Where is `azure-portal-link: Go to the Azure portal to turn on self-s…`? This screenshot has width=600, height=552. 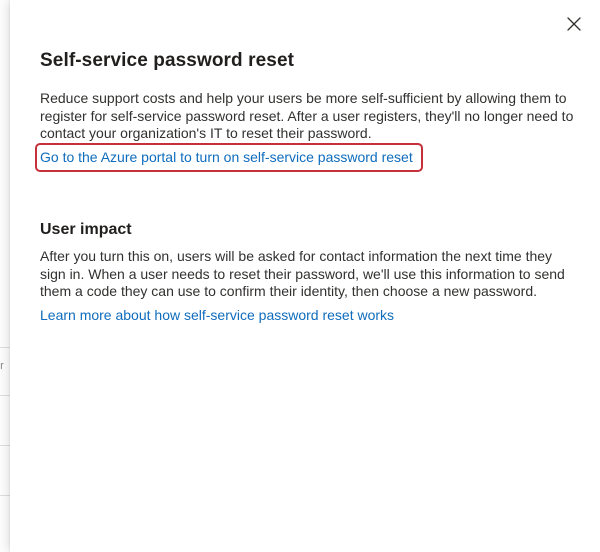
azure-portal-link: Go to the Azure portal to turn on self-s… is located at coordinates (226, 157).